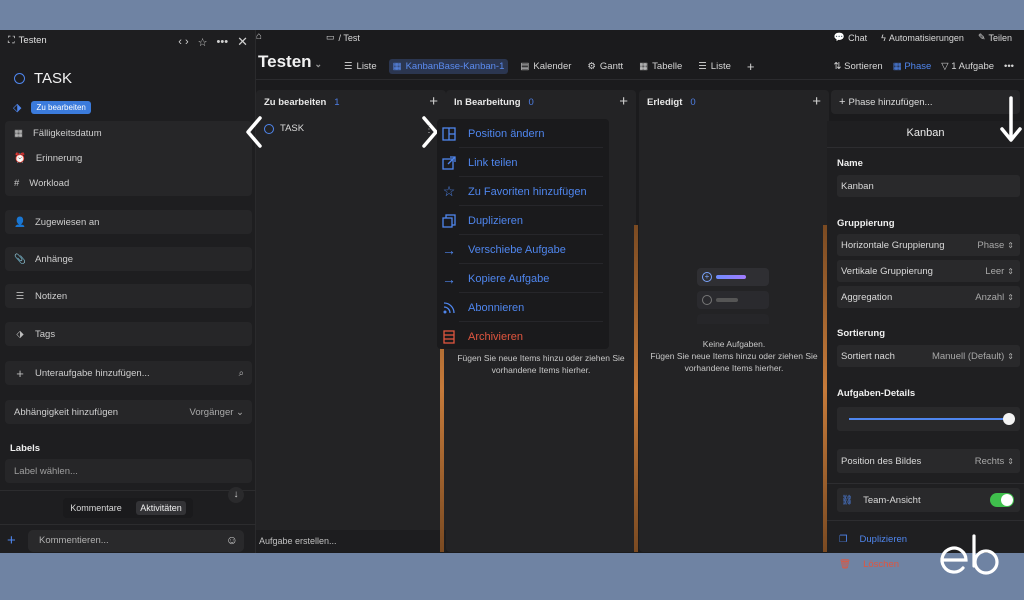 This screenshot has width=1024, height=600. What do you see at coordinates (995, 37) in the screenshot?
I see `share-button: ✎ Teilen` at bounding box center [995, 37].